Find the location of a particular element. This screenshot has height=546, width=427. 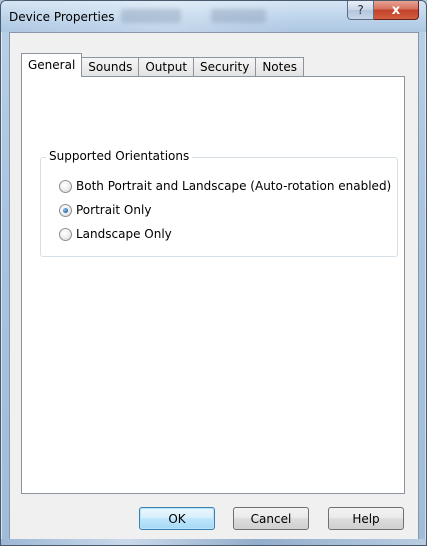

cancel-button: Cancel is located at coordinates (271, 518).